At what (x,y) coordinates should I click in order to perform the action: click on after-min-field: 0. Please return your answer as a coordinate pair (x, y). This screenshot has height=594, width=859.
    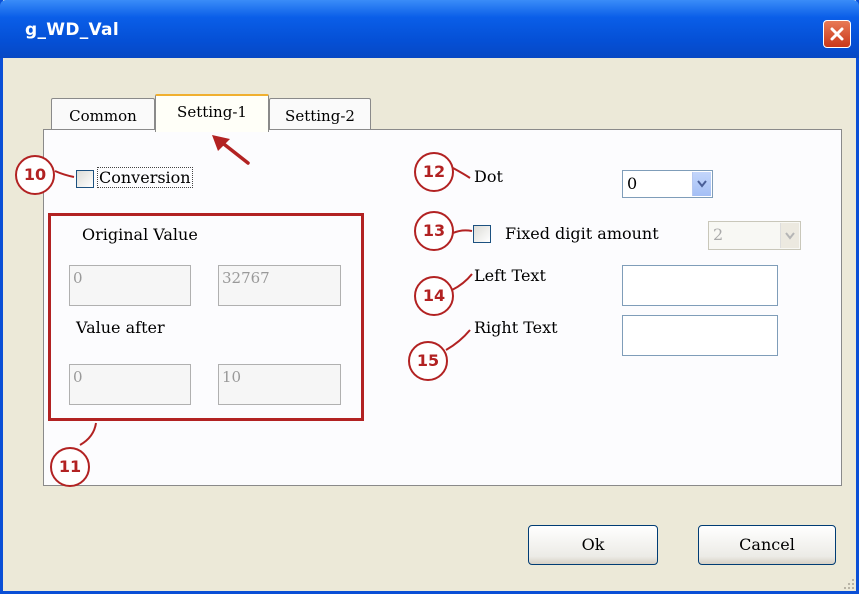
    Looking at the image, I should click on (130, 384).